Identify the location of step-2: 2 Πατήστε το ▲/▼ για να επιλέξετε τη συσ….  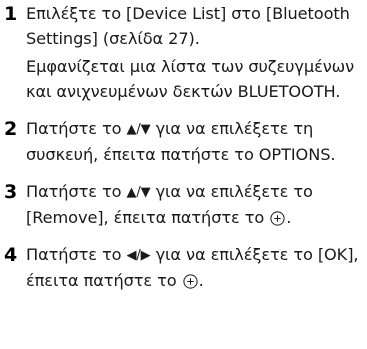
(184, 142).